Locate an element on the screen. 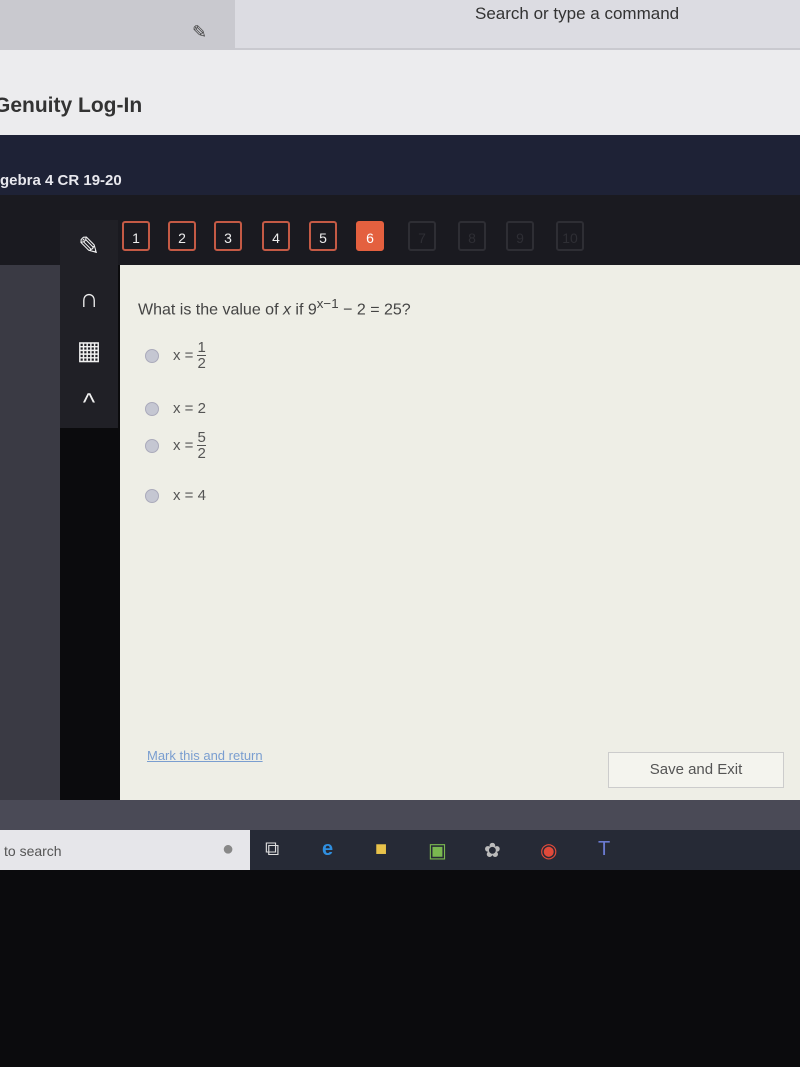 This screenshot has height=1067, width=800. question-nav is located at coordinates (400, 230).